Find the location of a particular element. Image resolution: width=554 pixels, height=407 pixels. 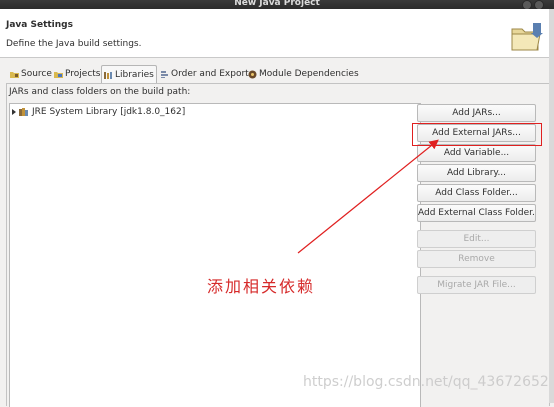

tab-module-label: Module Dependencies is located at coordinates (309, 74).